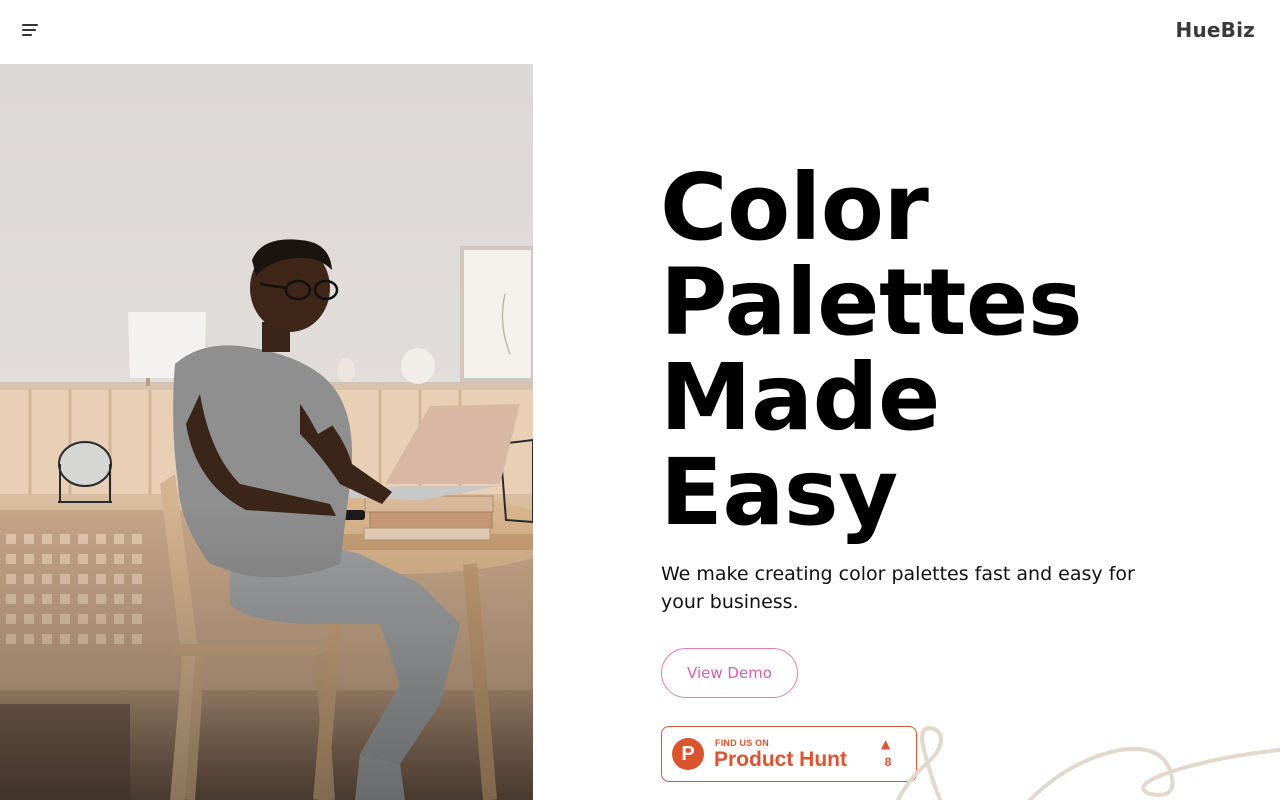  What do you see at coordinates (886, 744) in the screenshot?
I see `upvote-triangle-icon: ▲` at bounding box center [886, 744].